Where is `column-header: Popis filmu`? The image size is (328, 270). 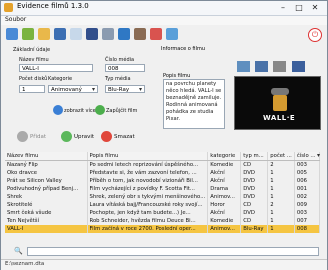
column-header: Popis filmu is located at coordinates (148, 156).